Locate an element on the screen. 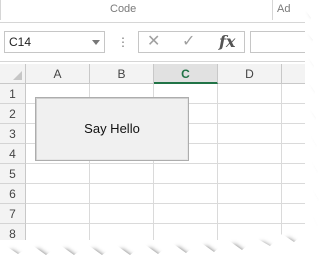 This screenshot has width=330, height=273. select-all-corner is located at coordinates (13, 74).